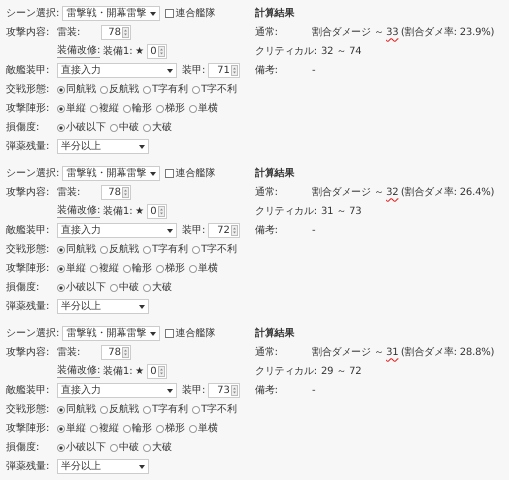 The width and height of the screenshot is (509, 480). I want to click on number-field: 72, so click(224, 230).